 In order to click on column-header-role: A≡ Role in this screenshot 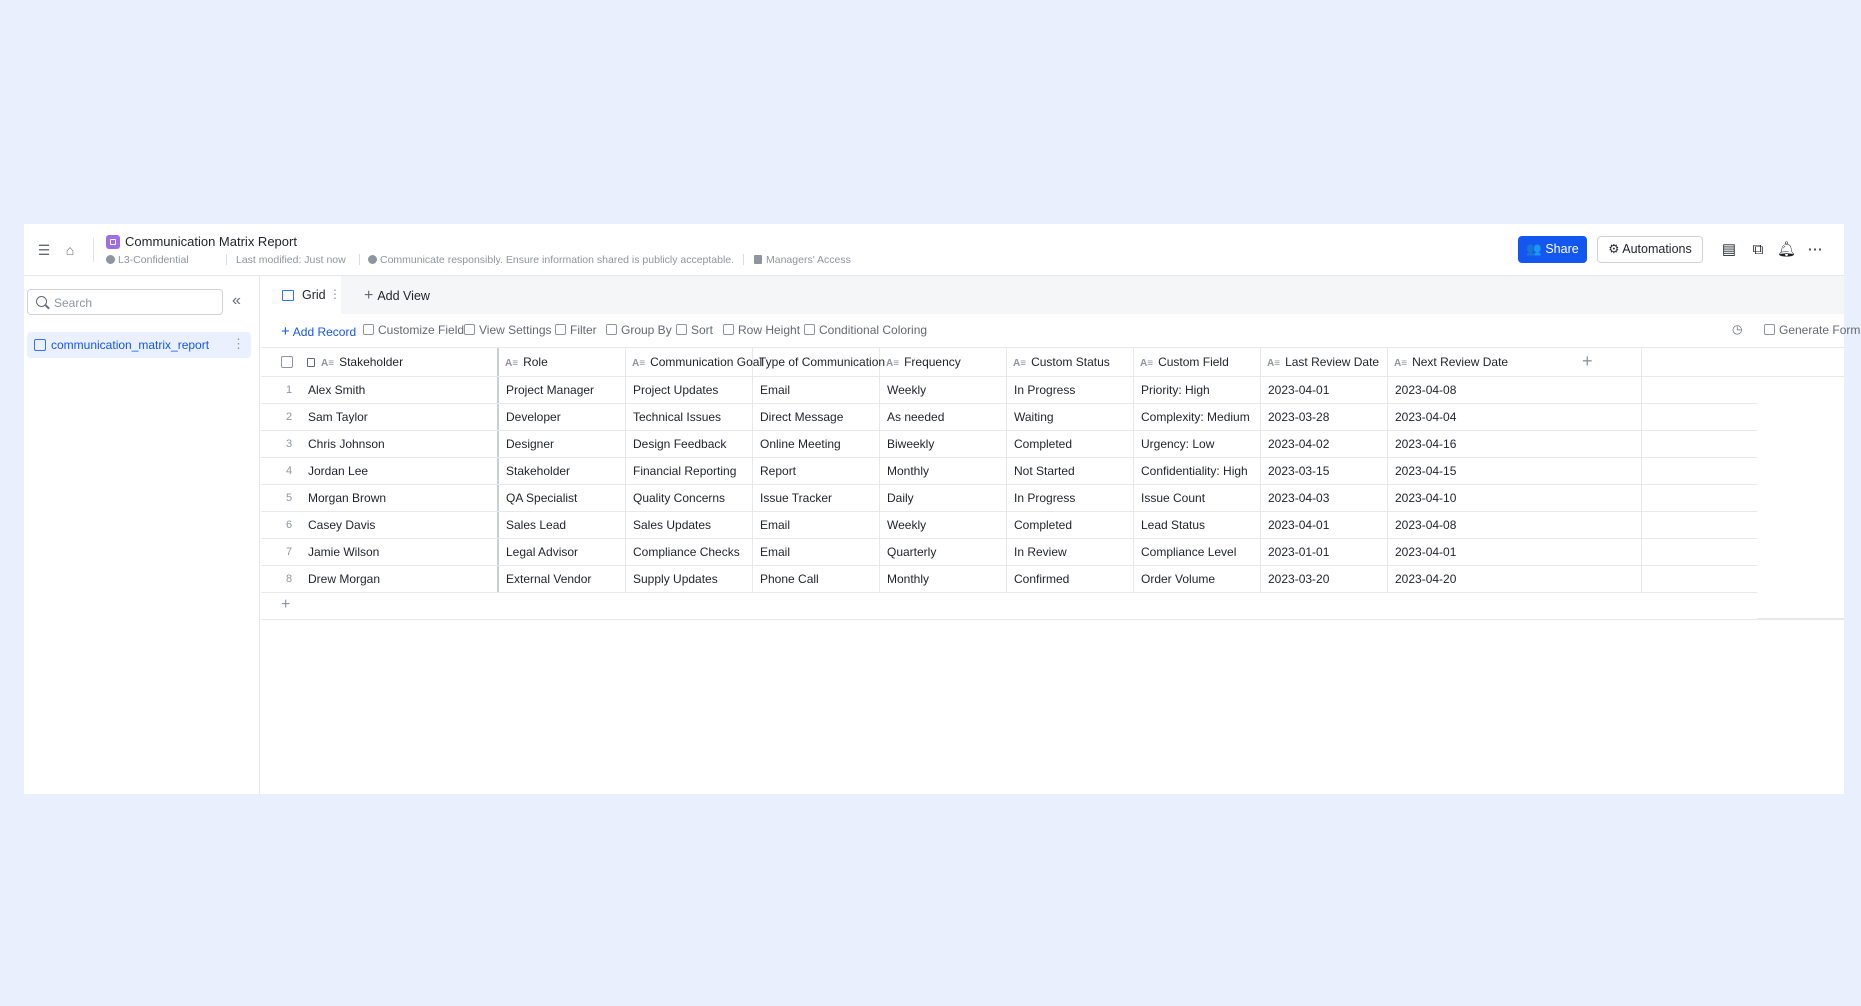, I will do `click(562, 362)`.